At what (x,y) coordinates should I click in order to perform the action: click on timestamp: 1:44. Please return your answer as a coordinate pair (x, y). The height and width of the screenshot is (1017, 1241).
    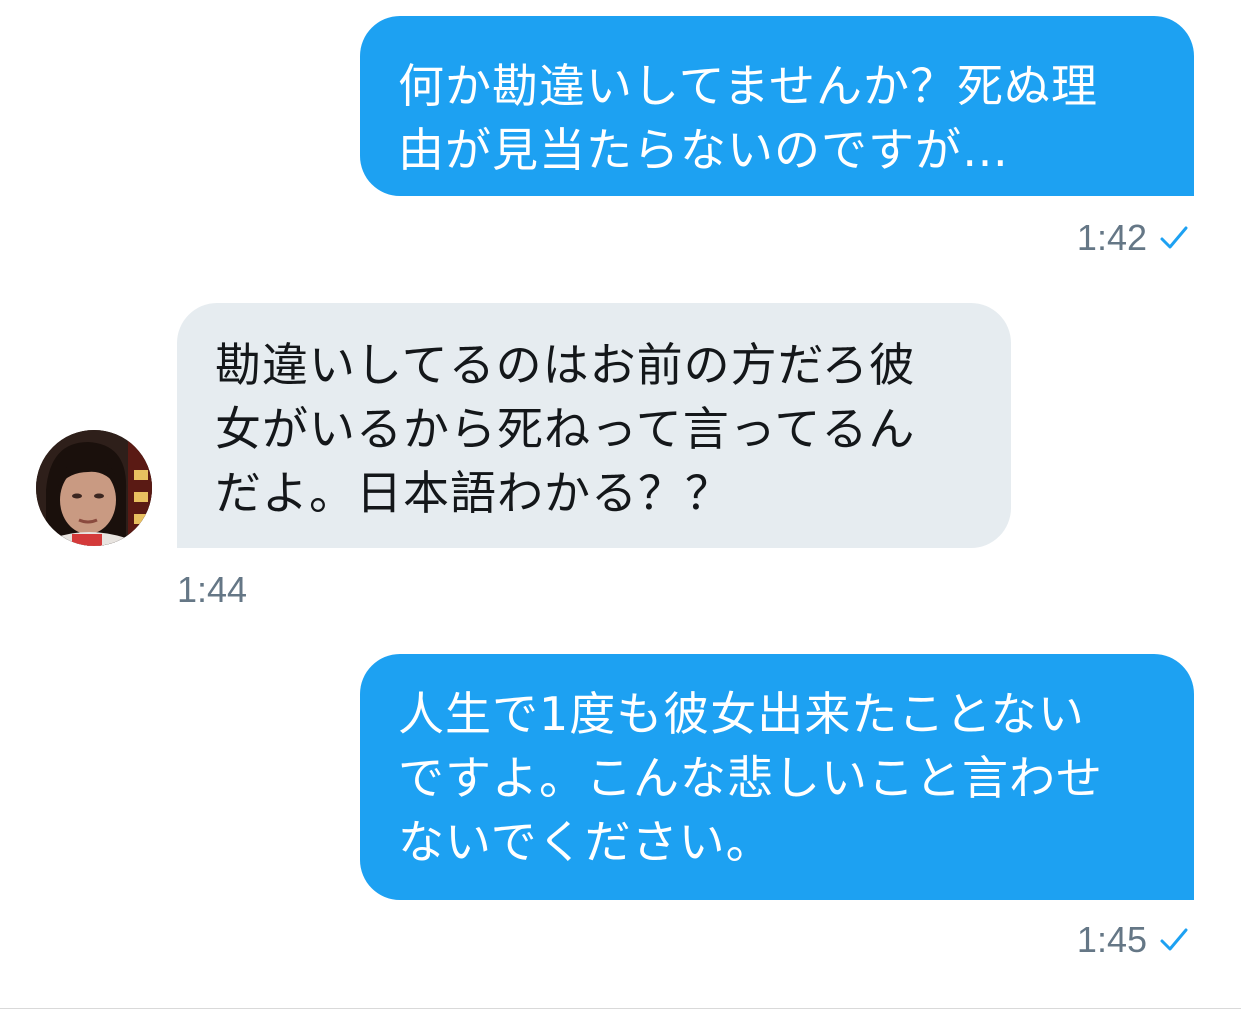
    Looking at the image, I should click on (212, 589).